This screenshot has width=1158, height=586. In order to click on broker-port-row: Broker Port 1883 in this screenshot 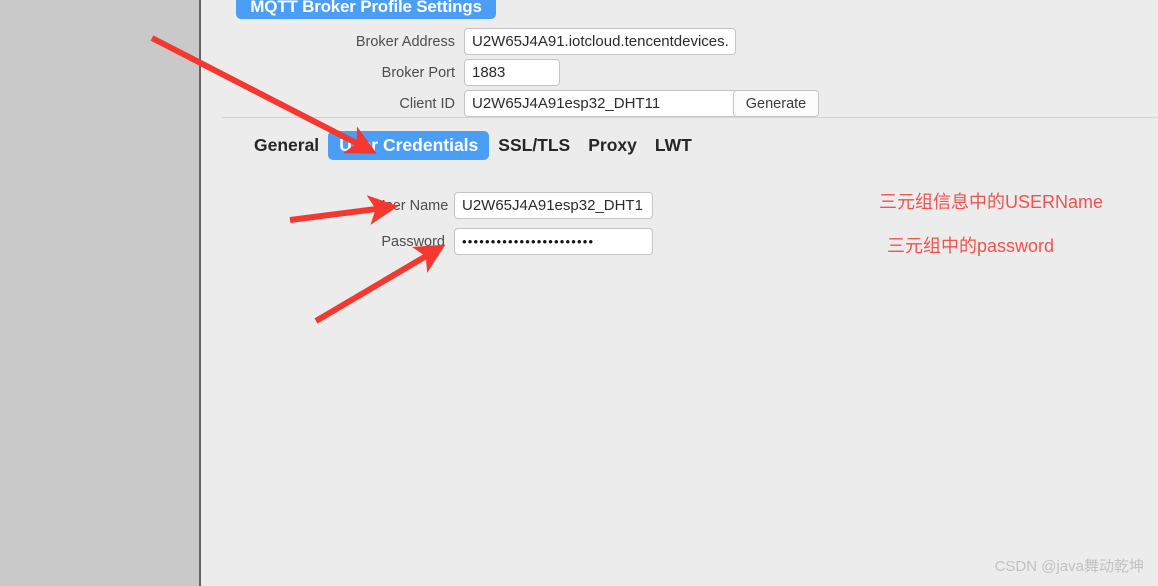, I will do `click(452, 72)`.